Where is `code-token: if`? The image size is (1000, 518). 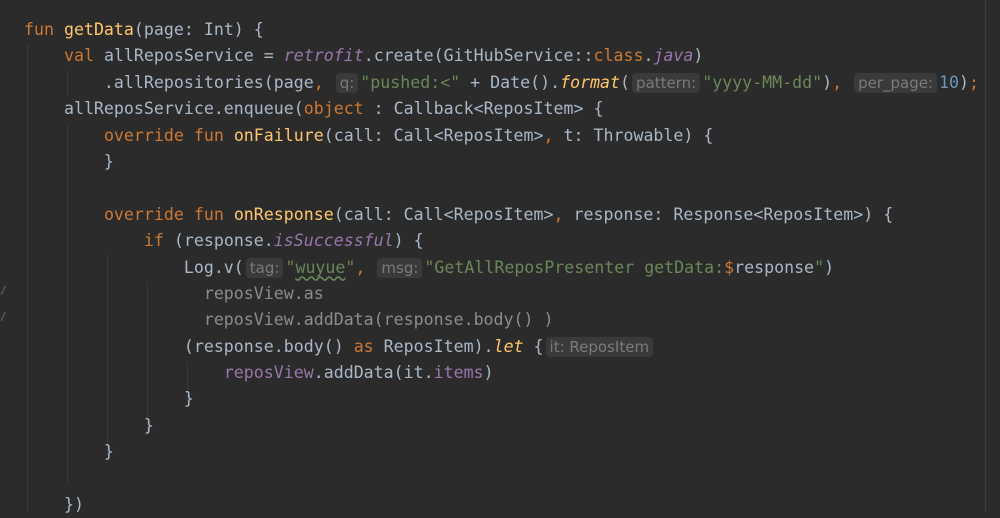
code-token: if is located at coordinates (158, 241).